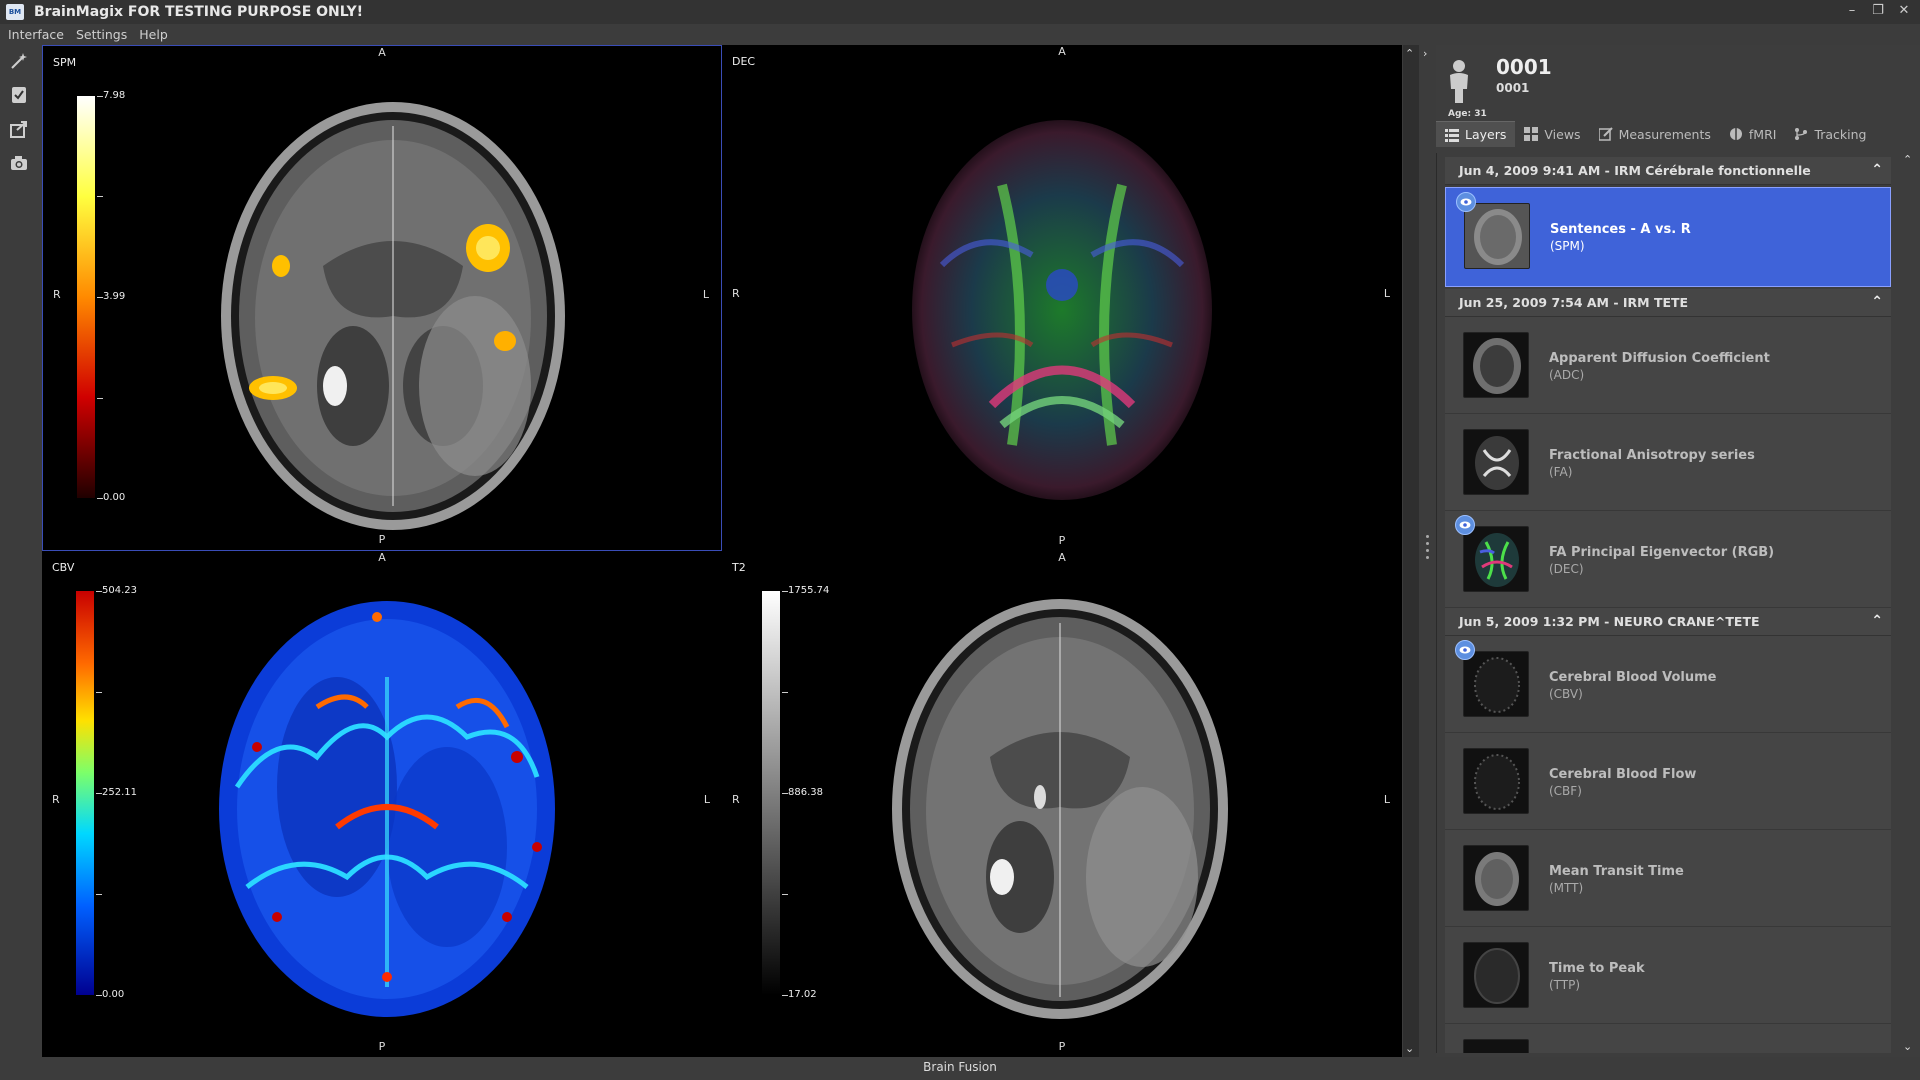 This screenshot has height=1080, width=1920. What do you see at coordinates (1801, 134) in the screenshot?
I see `tracking-icon` at bounding box center [1801, 134].